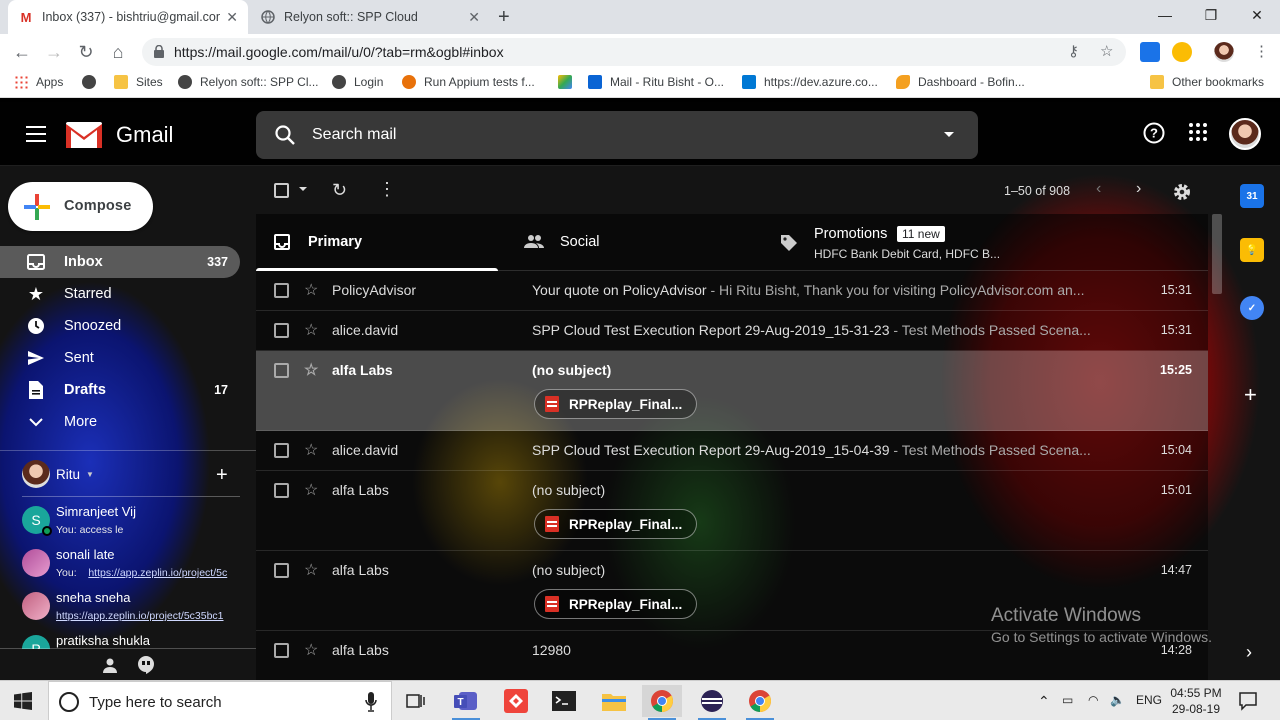 Image resolution: width=1280 pixels, height=720 pixels. What do you see at coordinates (370, 17) in the screenshot?
I see `browser-tab-relyon: Relyon soft:: SPP Cloud ✕` at bounding box center [370, 17].